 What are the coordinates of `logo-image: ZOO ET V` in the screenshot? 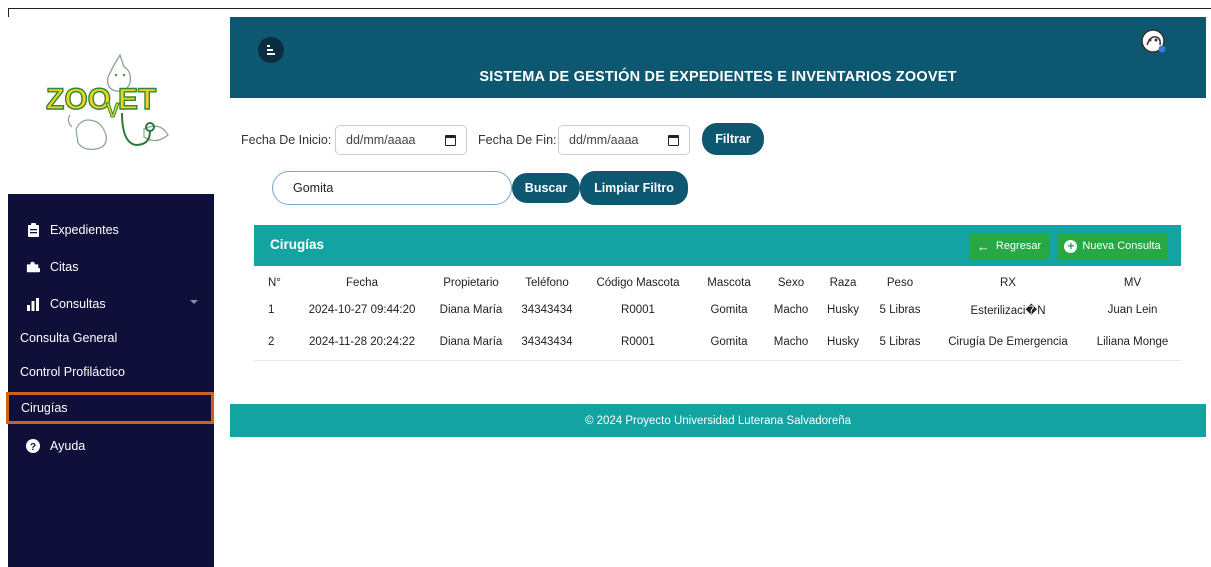 It's located at (107, 101).